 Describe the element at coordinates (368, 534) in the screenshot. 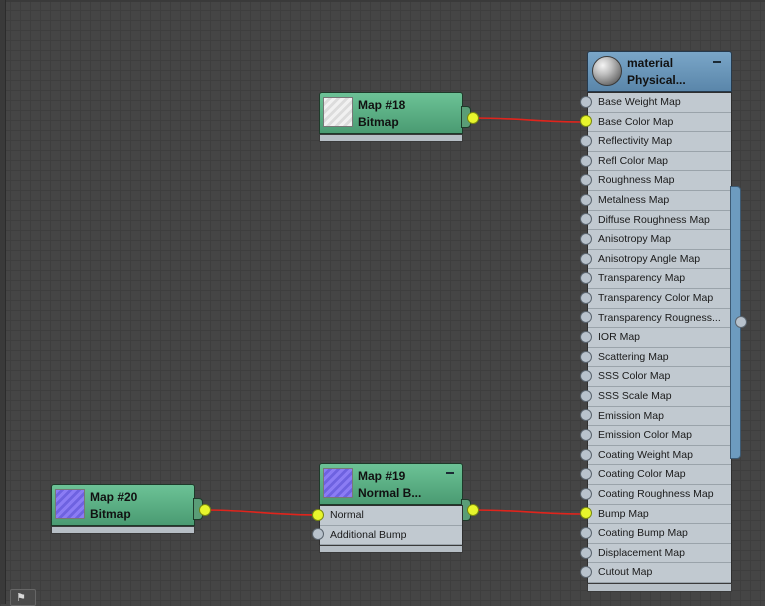

I see `slot-label: Additional Bump` at that location.